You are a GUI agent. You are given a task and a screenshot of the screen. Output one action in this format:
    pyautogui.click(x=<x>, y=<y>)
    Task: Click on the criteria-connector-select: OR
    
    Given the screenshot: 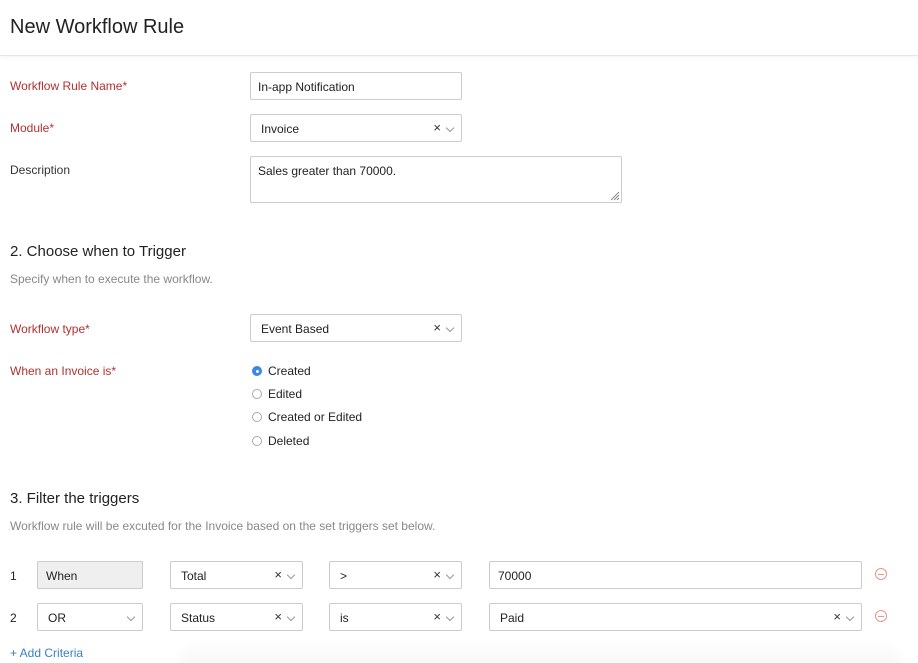 What is the action you would take?
    pyautogui.click(x=90, y=617)
    